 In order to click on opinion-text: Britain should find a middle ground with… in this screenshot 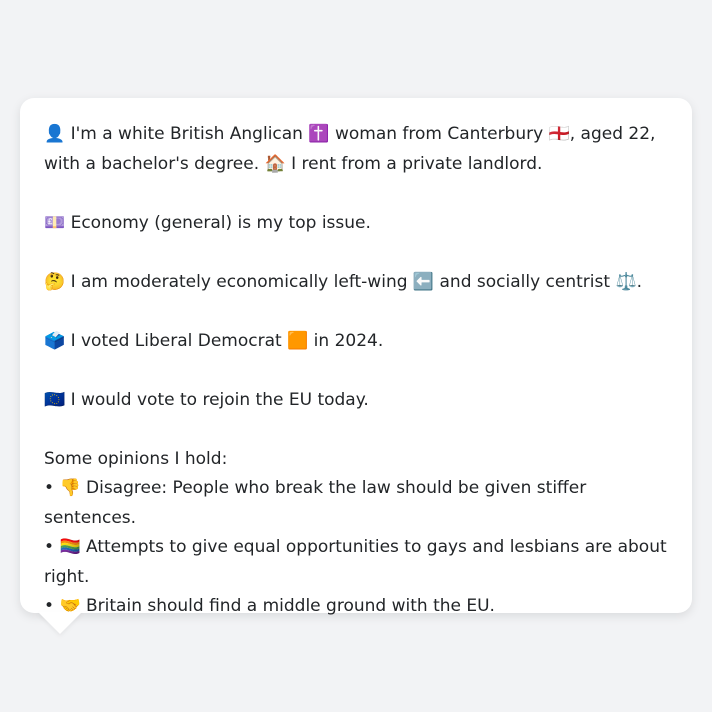, I will do `click(287, 606)`.